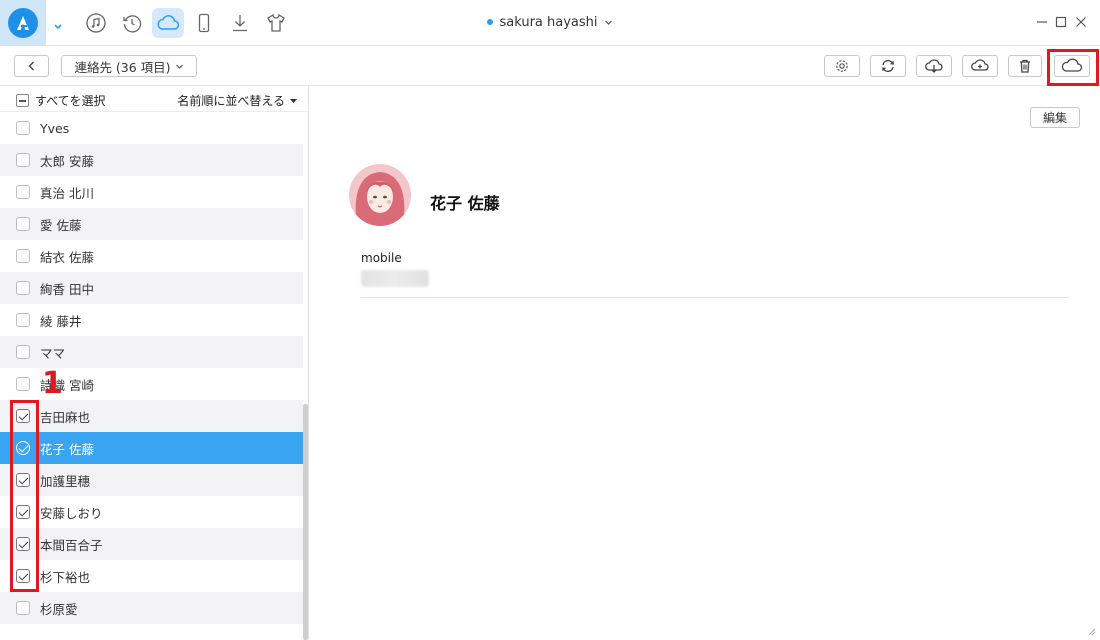  I want to click on app-logo, so click(23, 23).